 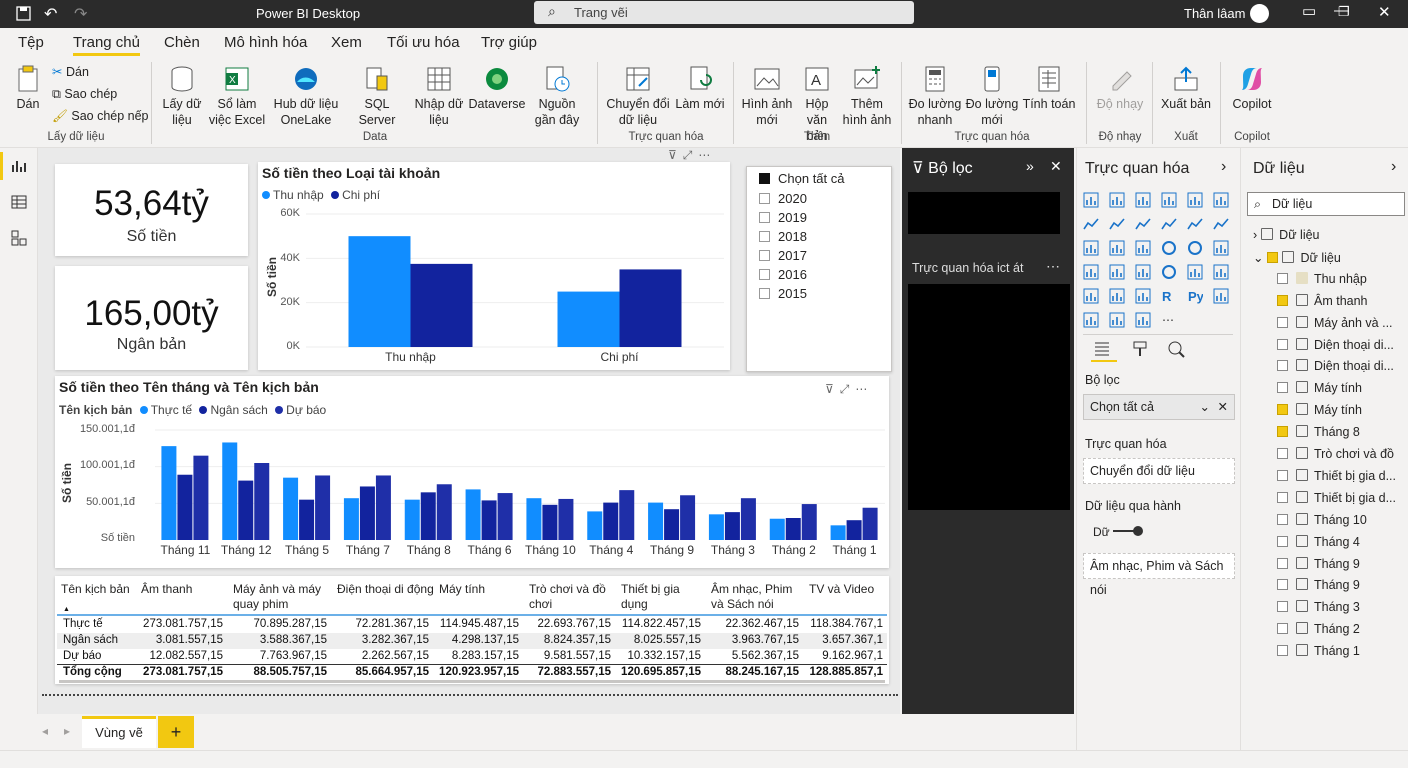 I want to click on cut-button: ✂ Dán, so click(x=70, y=72).